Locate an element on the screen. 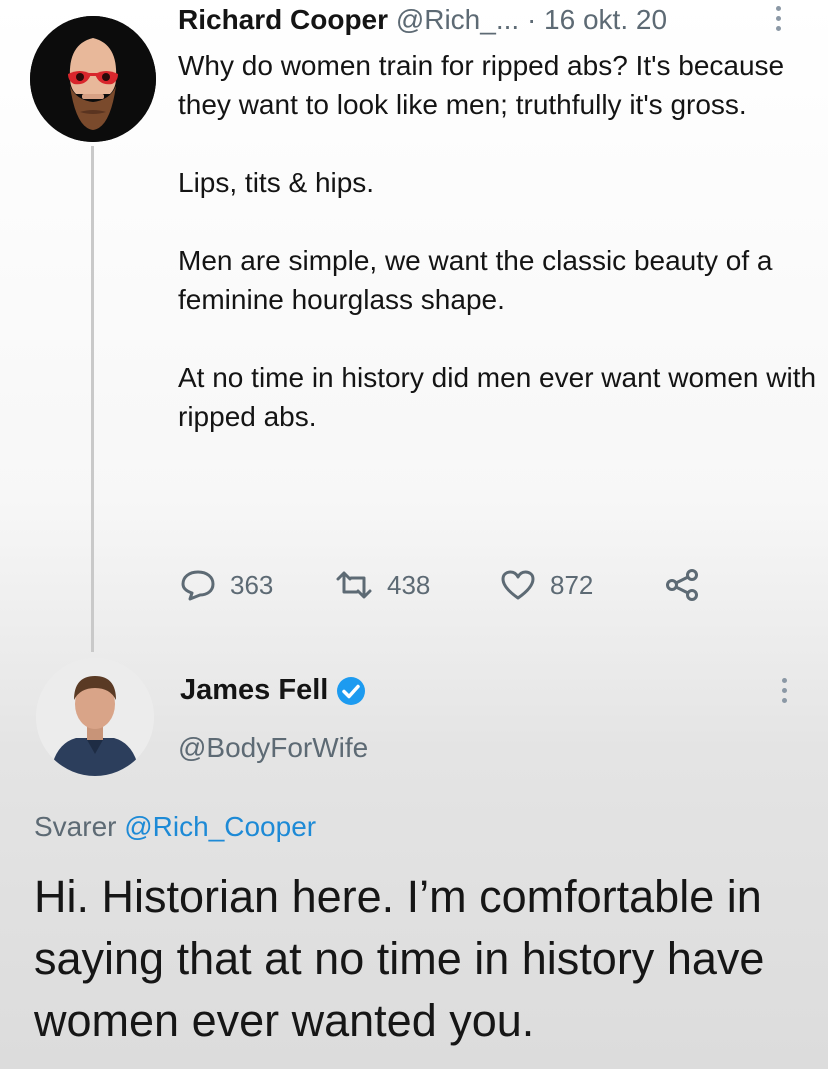  share-icon is located at coordinates (682, 585).